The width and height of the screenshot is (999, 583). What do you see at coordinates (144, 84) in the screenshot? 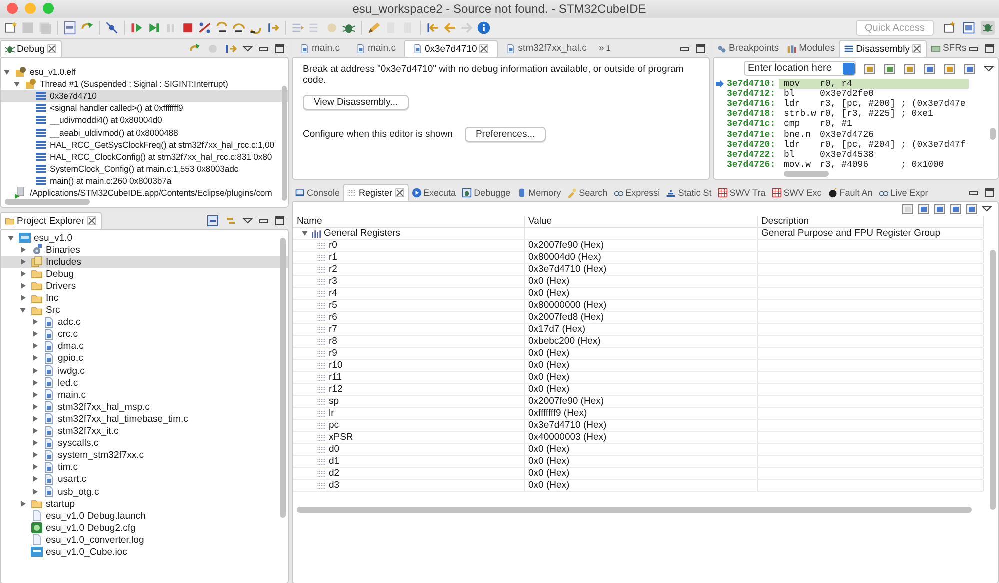
I see `tree-item: Thread #1 (Suspended : Signal : SIGINT:Interrupt)` at bounding box center [144, 84].